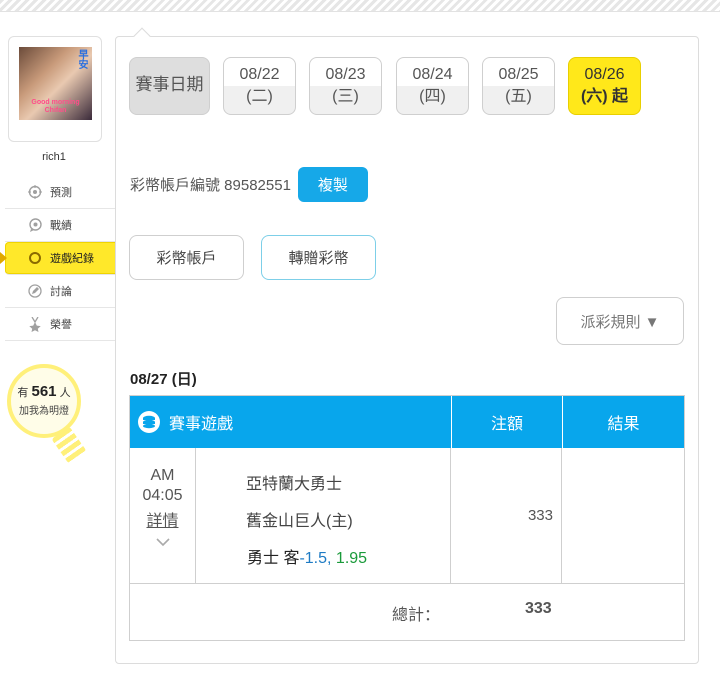  I want to click on chat-icon, so click(35, 225).